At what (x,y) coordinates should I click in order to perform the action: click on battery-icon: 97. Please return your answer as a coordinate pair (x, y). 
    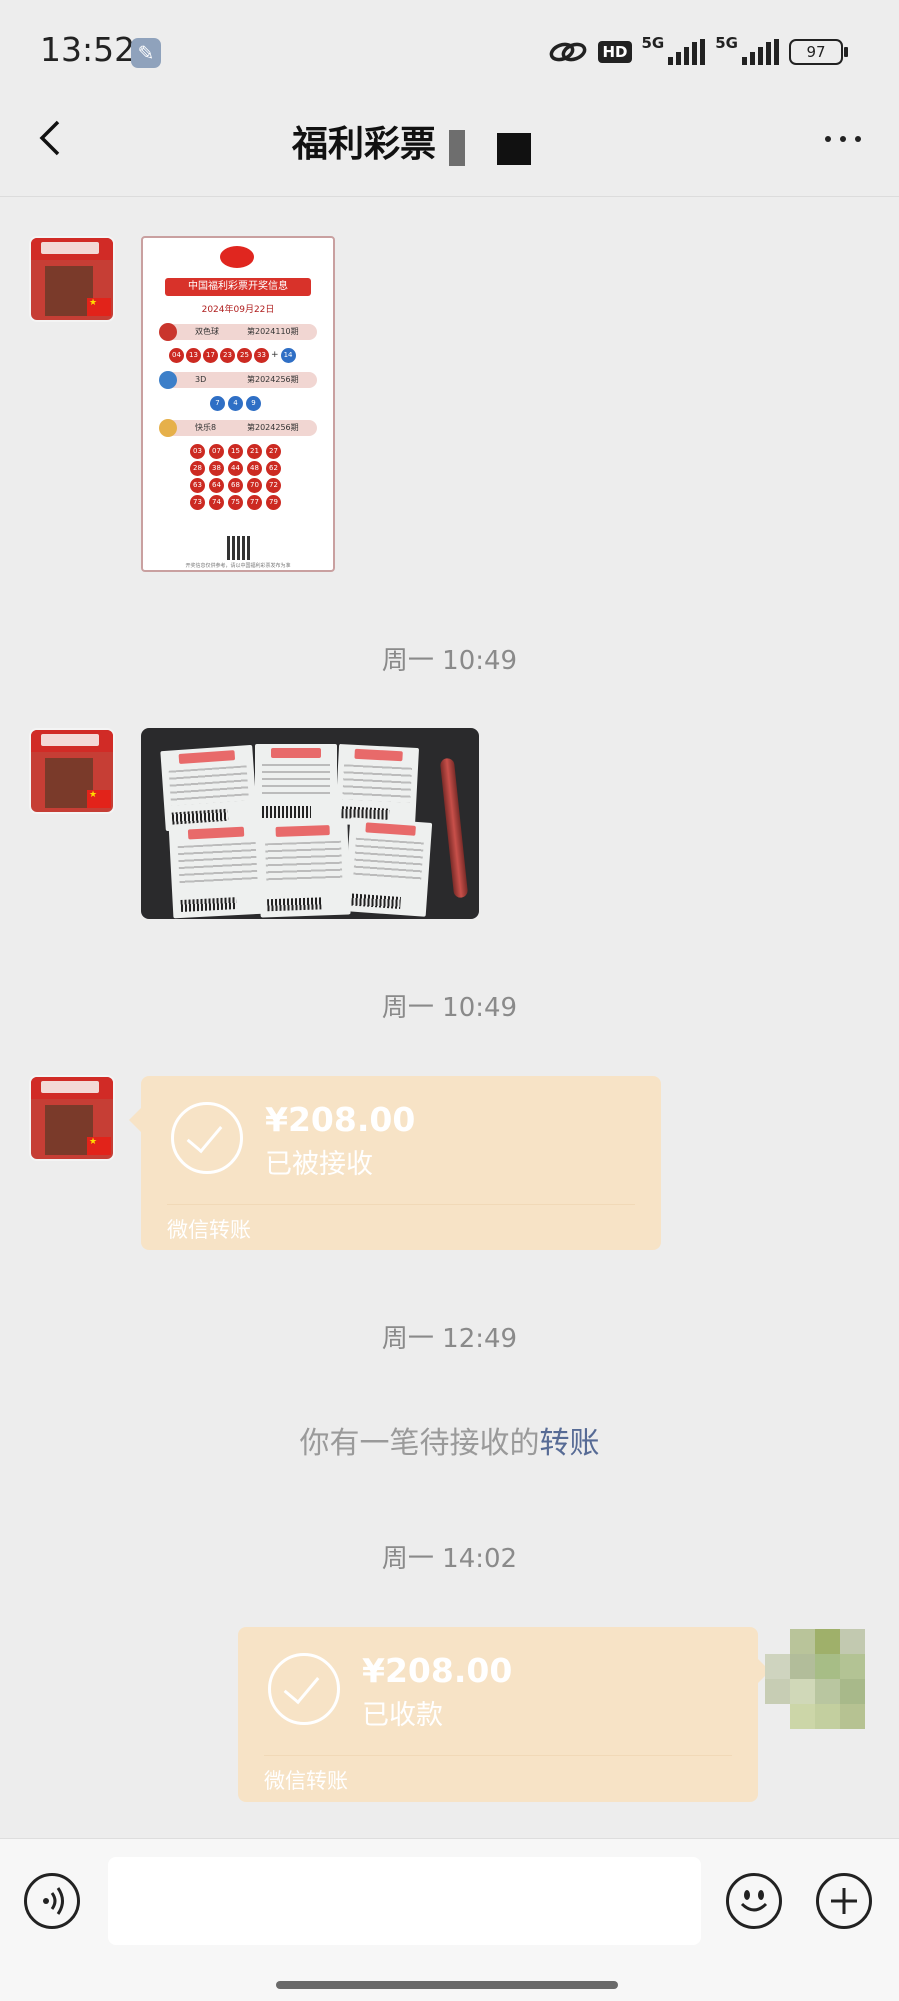
    Looking at the image, I should click on (818, 52).